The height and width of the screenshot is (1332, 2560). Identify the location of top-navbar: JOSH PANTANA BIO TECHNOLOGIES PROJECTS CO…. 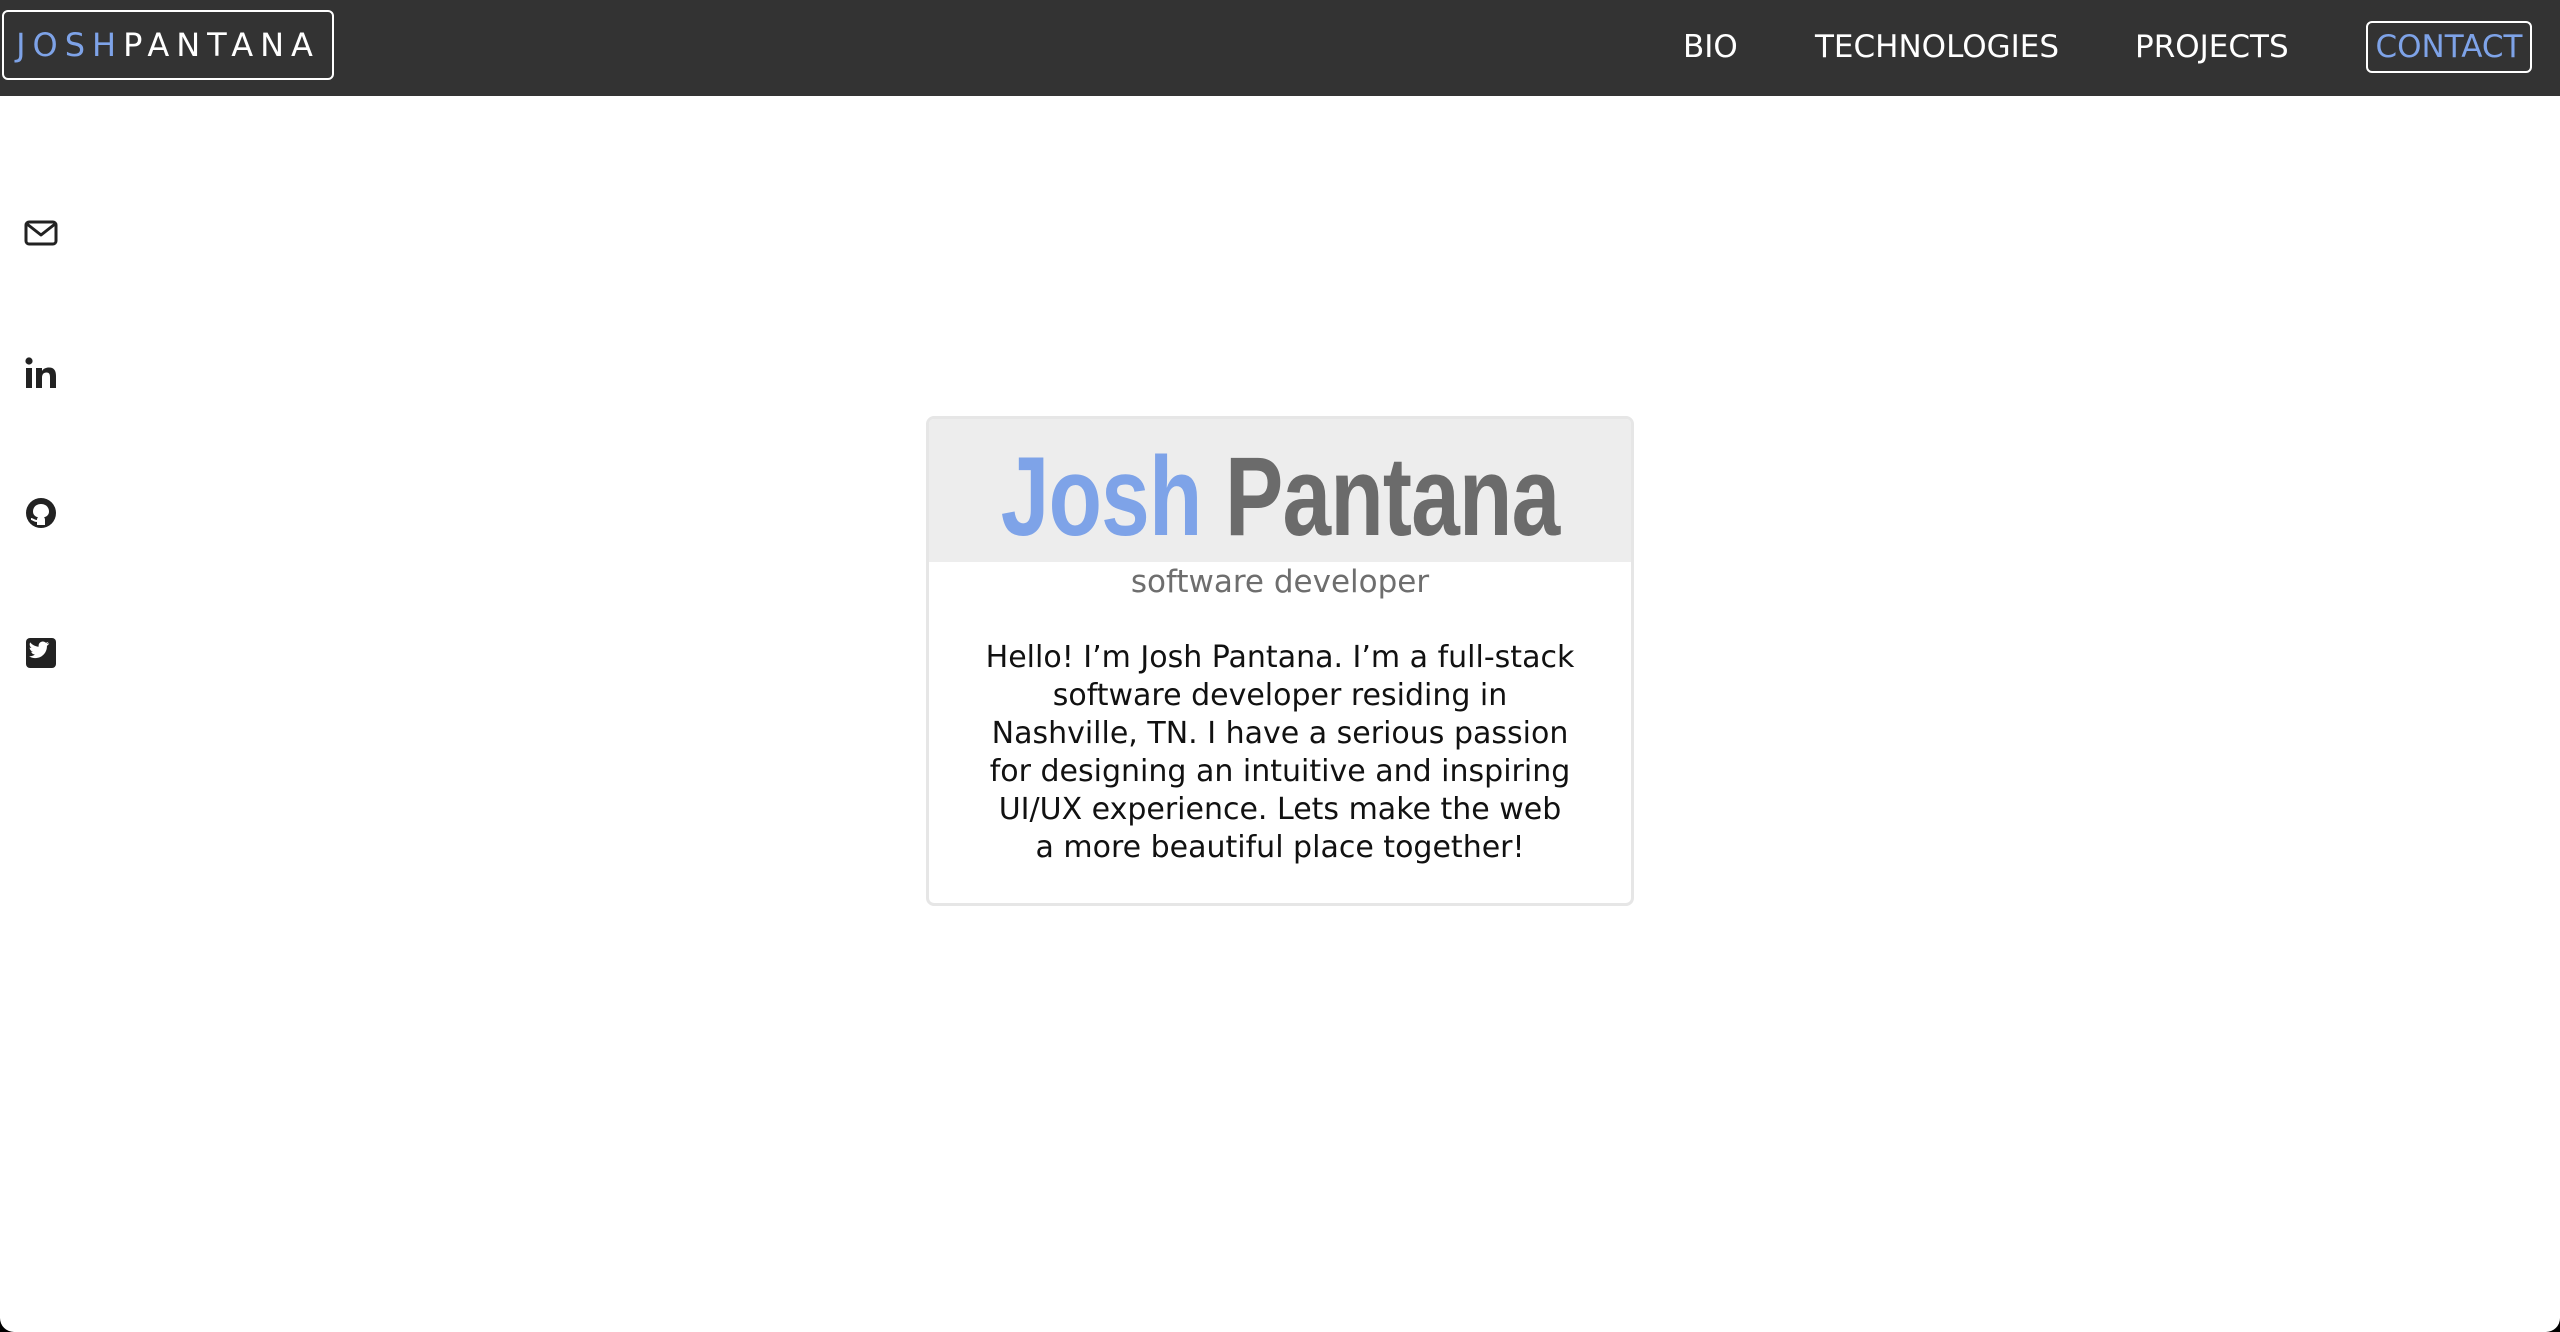
(1280, 48).